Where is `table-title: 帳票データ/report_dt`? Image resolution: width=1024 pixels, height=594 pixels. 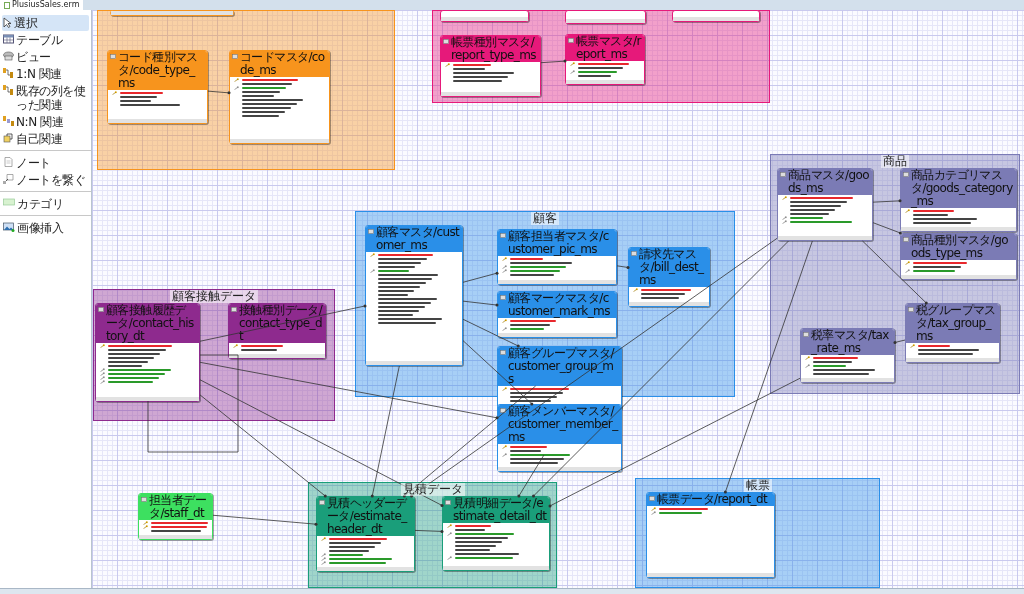
table-title: 帳票データ/report_dt is located at coordinates (712, 499).